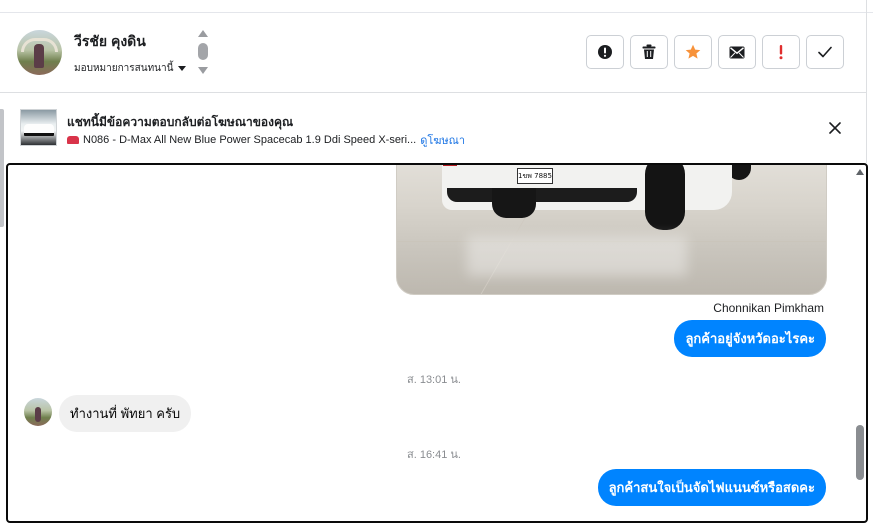 The width and height of the screenshot is (873, 523). What do you see at coordinates (768, 308) in the screenshot?
I see `sender-name: Chonnikan Pimkham` at bounding box center [768, 308].